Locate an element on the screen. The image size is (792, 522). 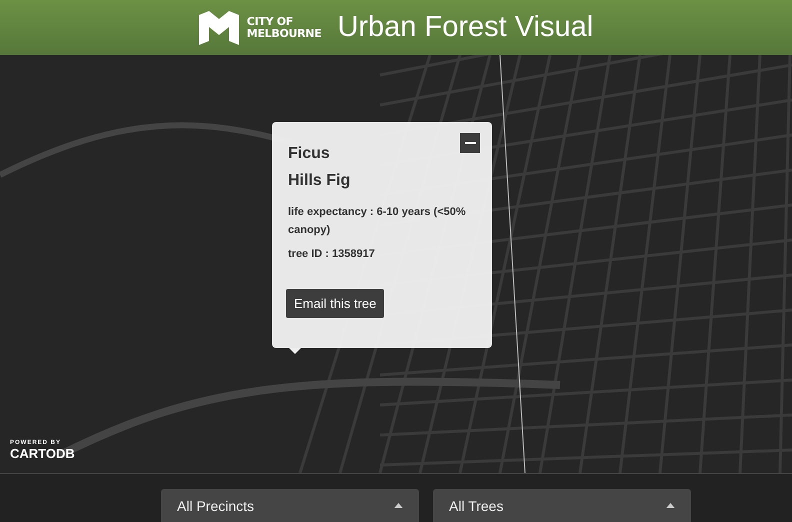
tree-name: Ficus is located at coordinates (309, 154).